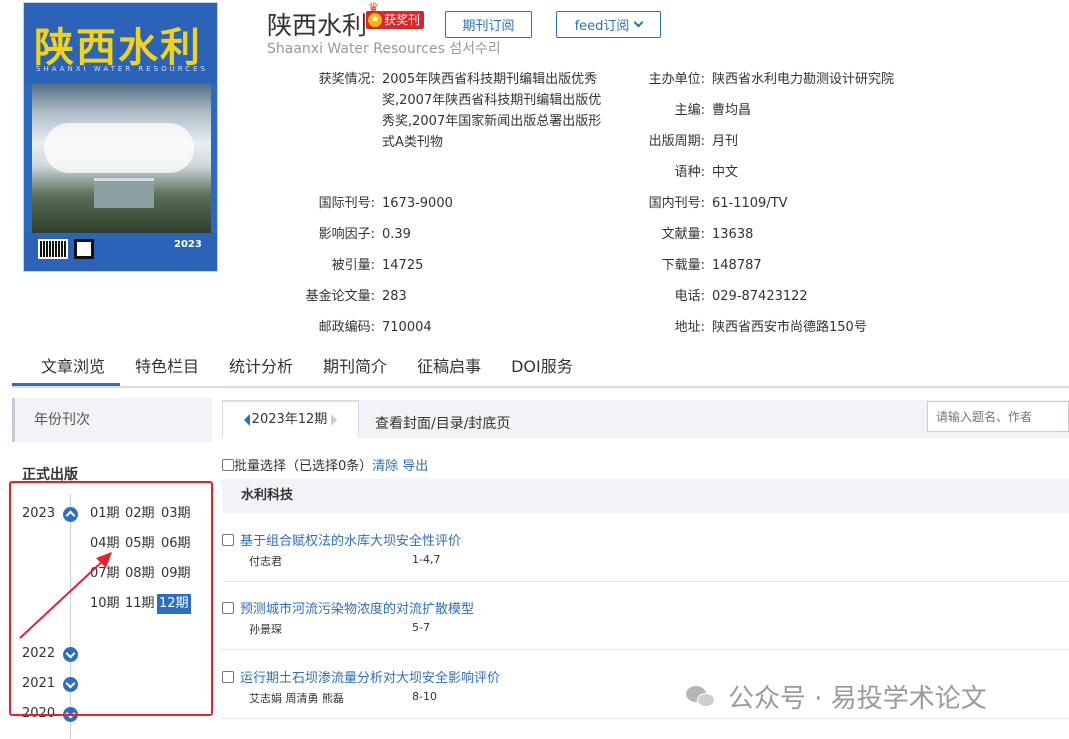  I want to click on info-value-frequency: 月刊, so click(725, 141).